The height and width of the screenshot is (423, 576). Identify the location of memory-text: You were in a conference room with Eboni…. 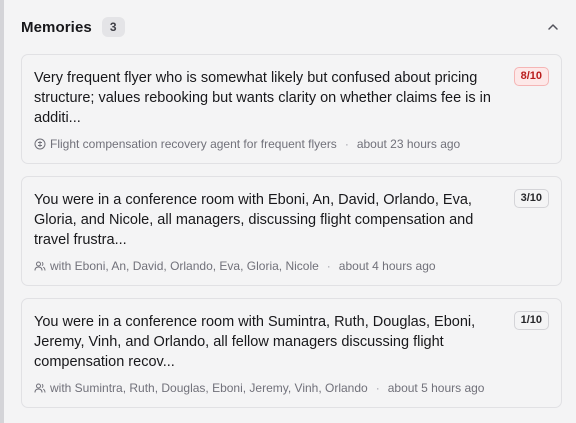
(254, 220).